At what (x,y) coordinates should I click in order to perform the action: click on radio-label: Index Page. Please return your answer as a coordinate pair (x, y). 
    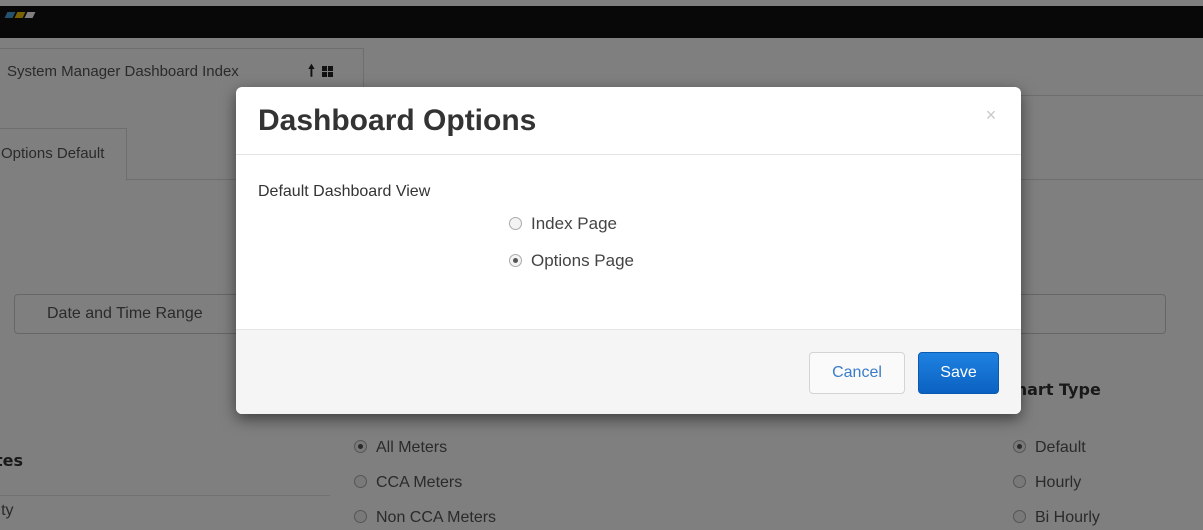
    Looking at the image, I should click on (574, 223).